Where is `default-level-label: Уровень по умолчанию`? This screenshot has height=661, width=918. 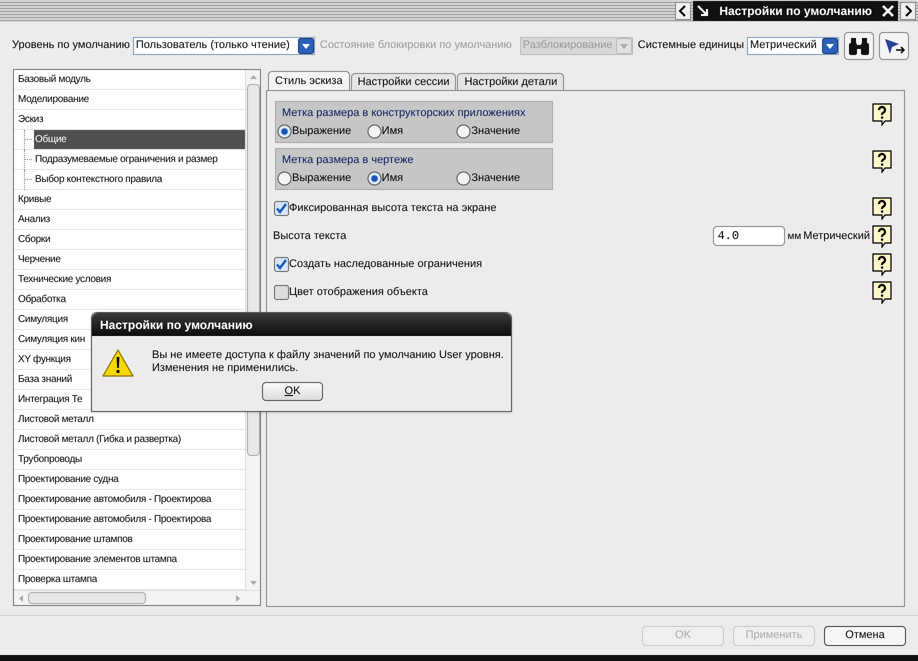 default-level-label: Уровень по умолчанию is located at coordinates (71, 46).